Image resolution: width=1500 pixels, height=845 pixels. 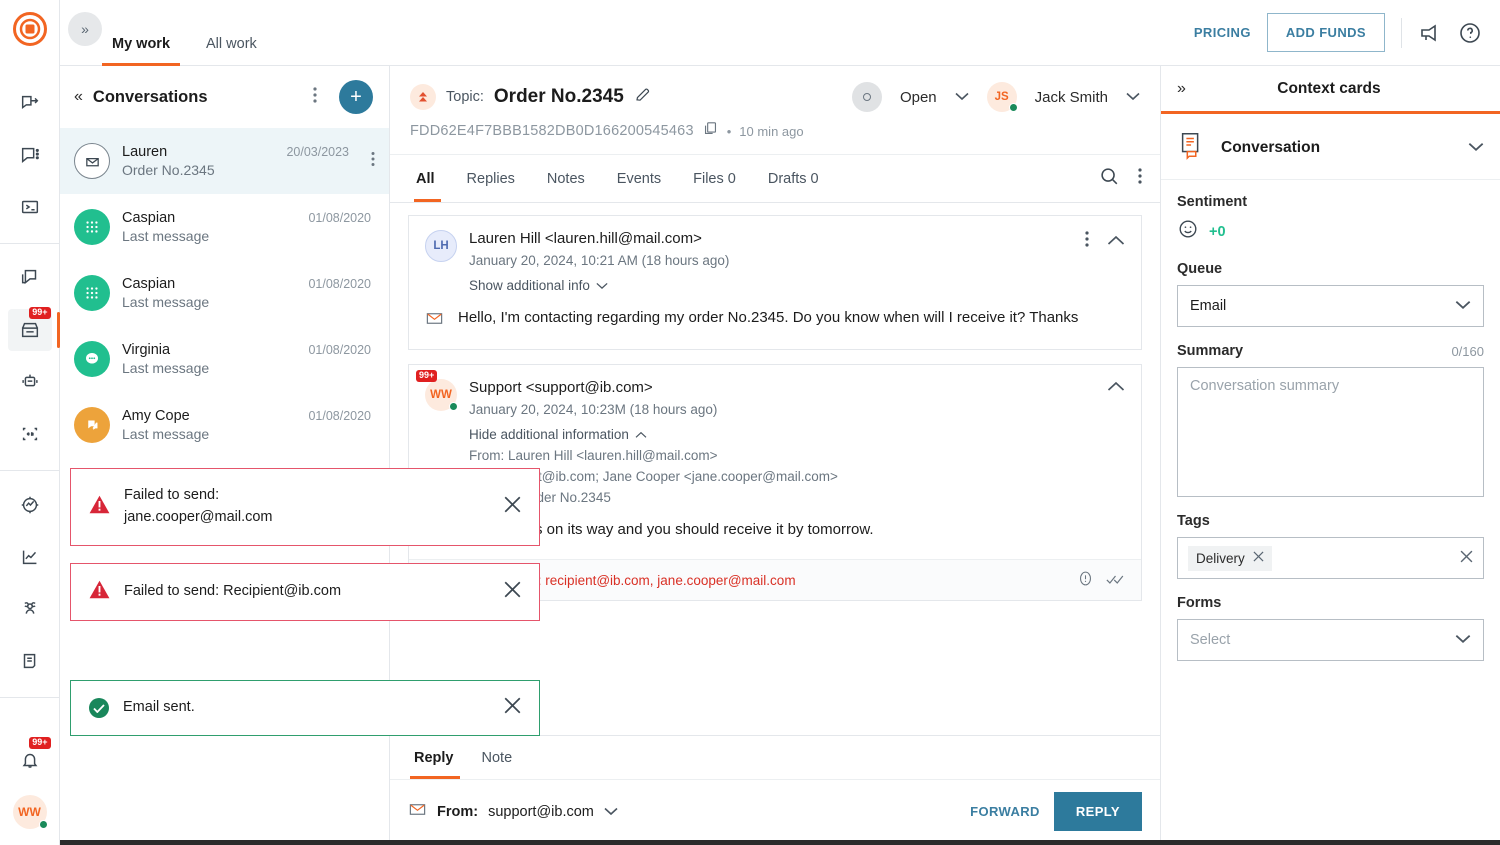 What do you see at coordinates (1230, 558) in the screenshot?
I see `tag-chip: Delivery` at bounding box center [1230, 558].